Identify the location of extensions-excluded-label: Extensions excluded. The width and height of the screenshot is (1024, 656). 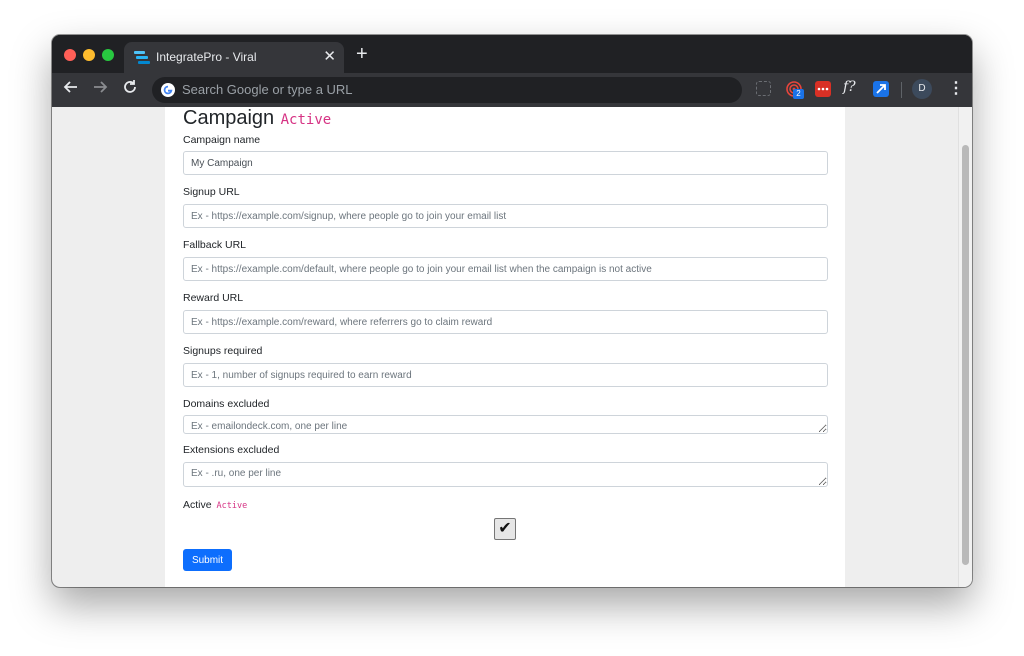
(231, 450).